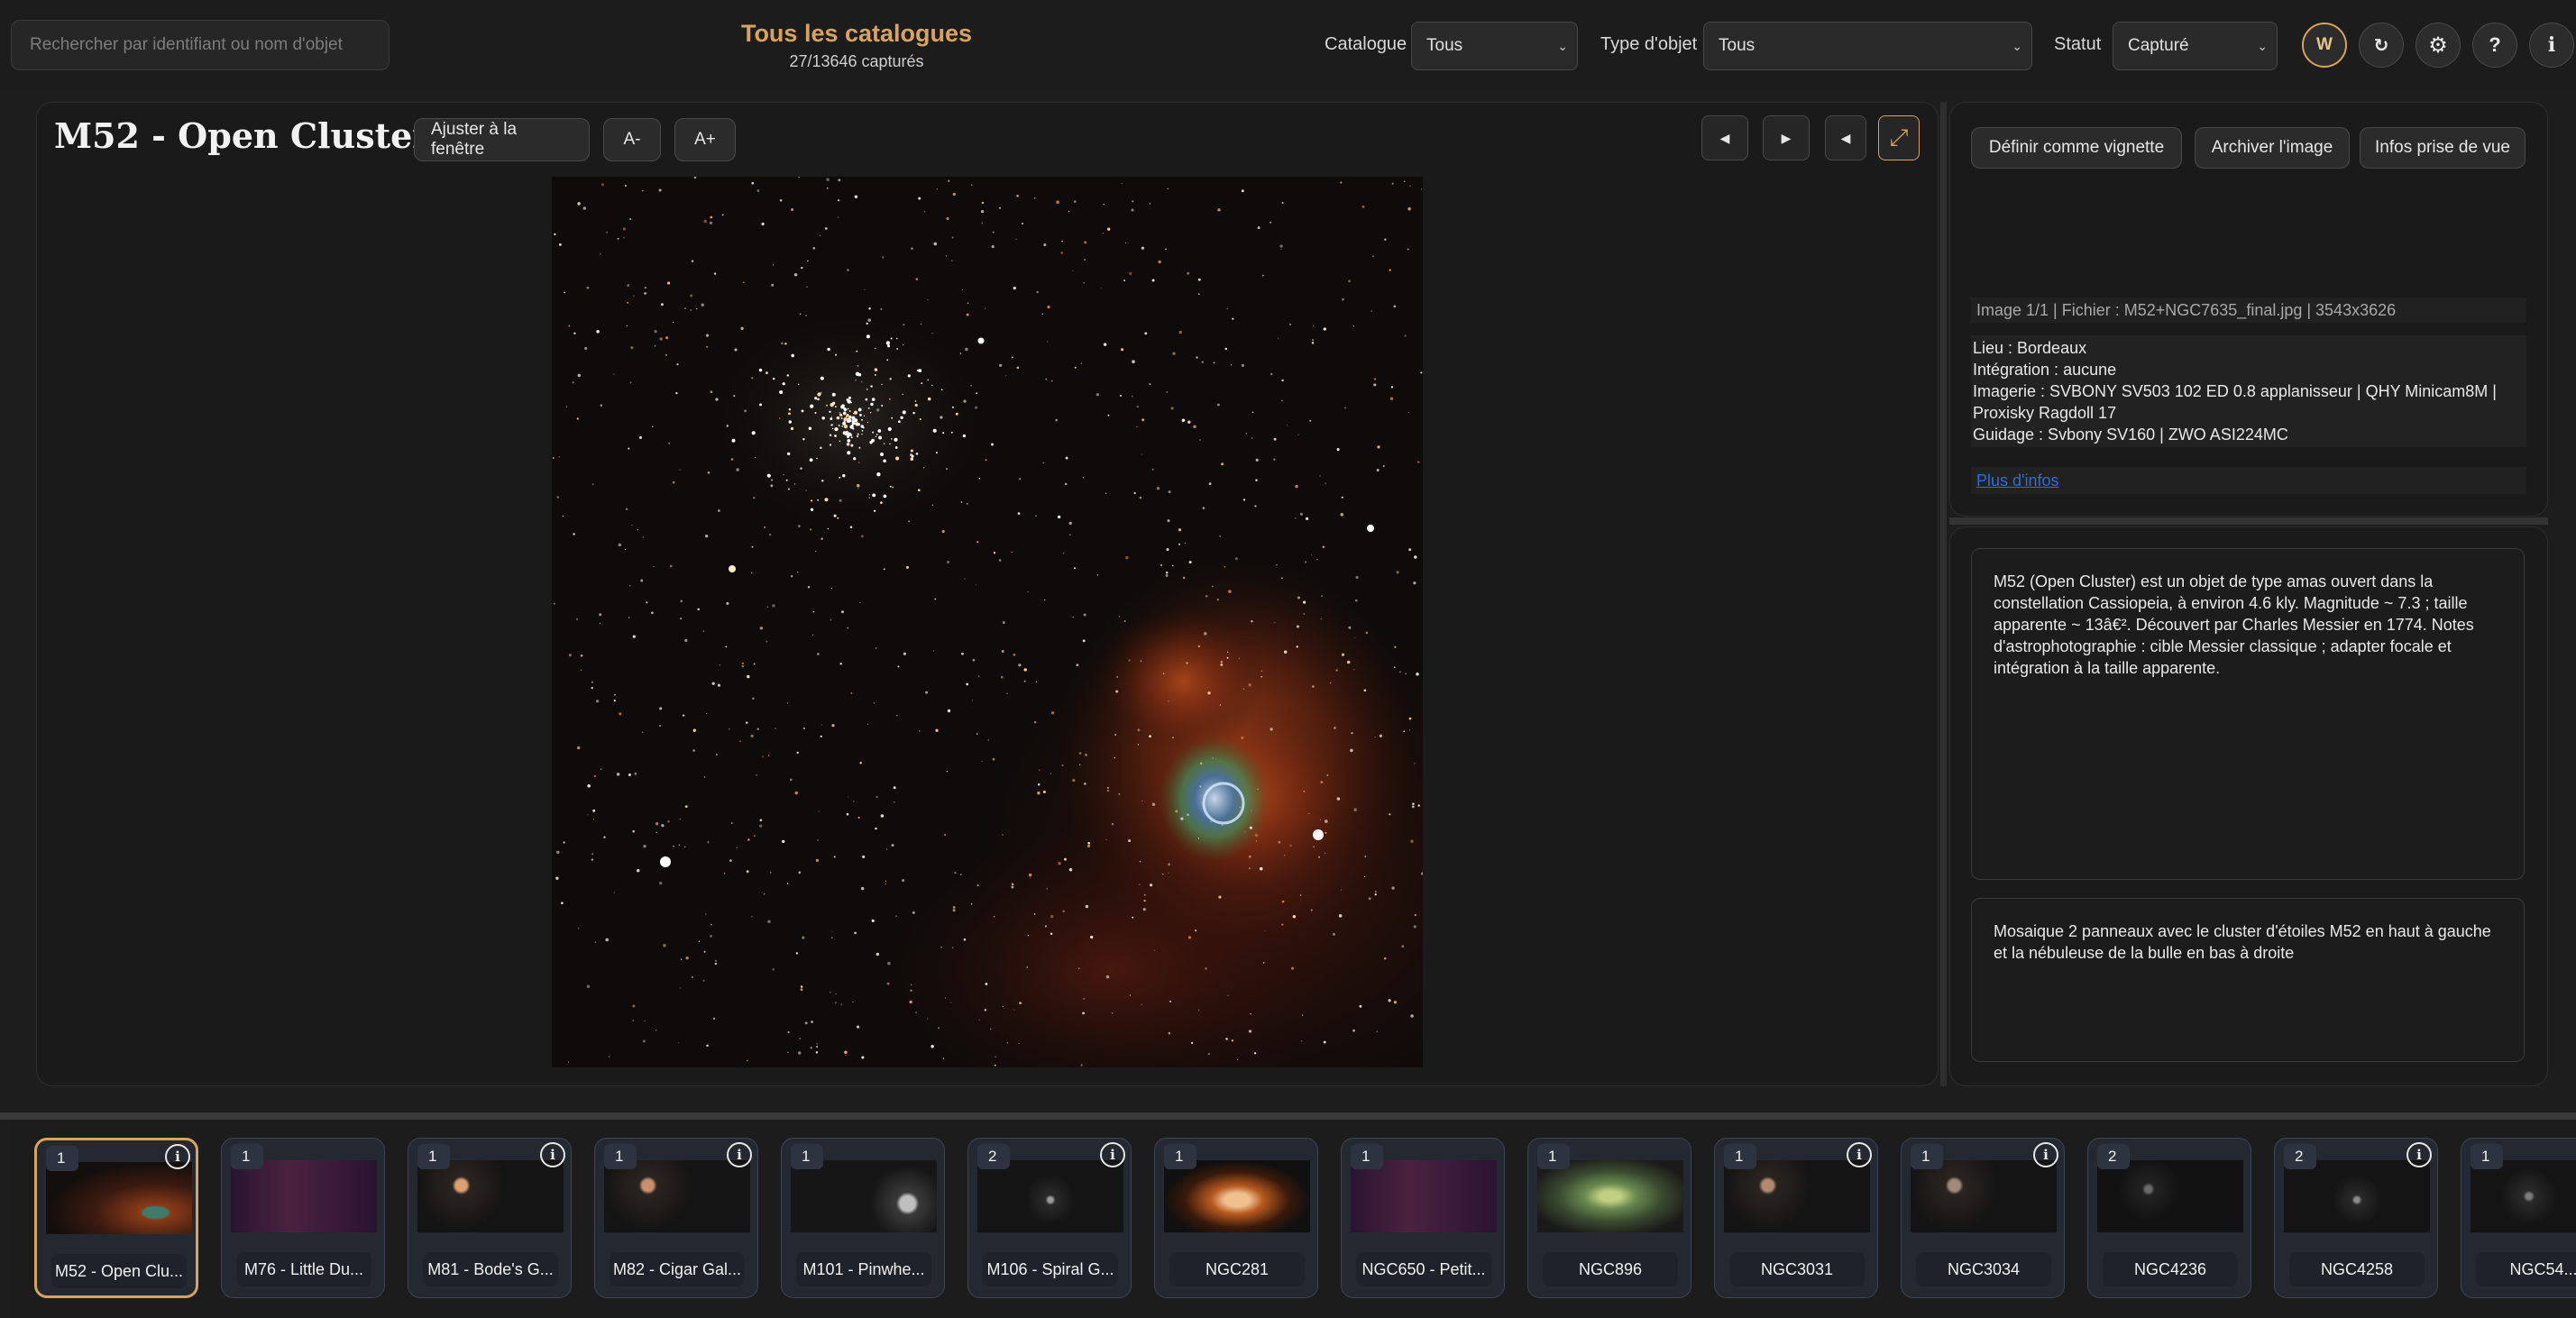 The height and width of the screenshot is (1318, 2576). I want to click on previous-image-button: ◀, so click(1724, 138).